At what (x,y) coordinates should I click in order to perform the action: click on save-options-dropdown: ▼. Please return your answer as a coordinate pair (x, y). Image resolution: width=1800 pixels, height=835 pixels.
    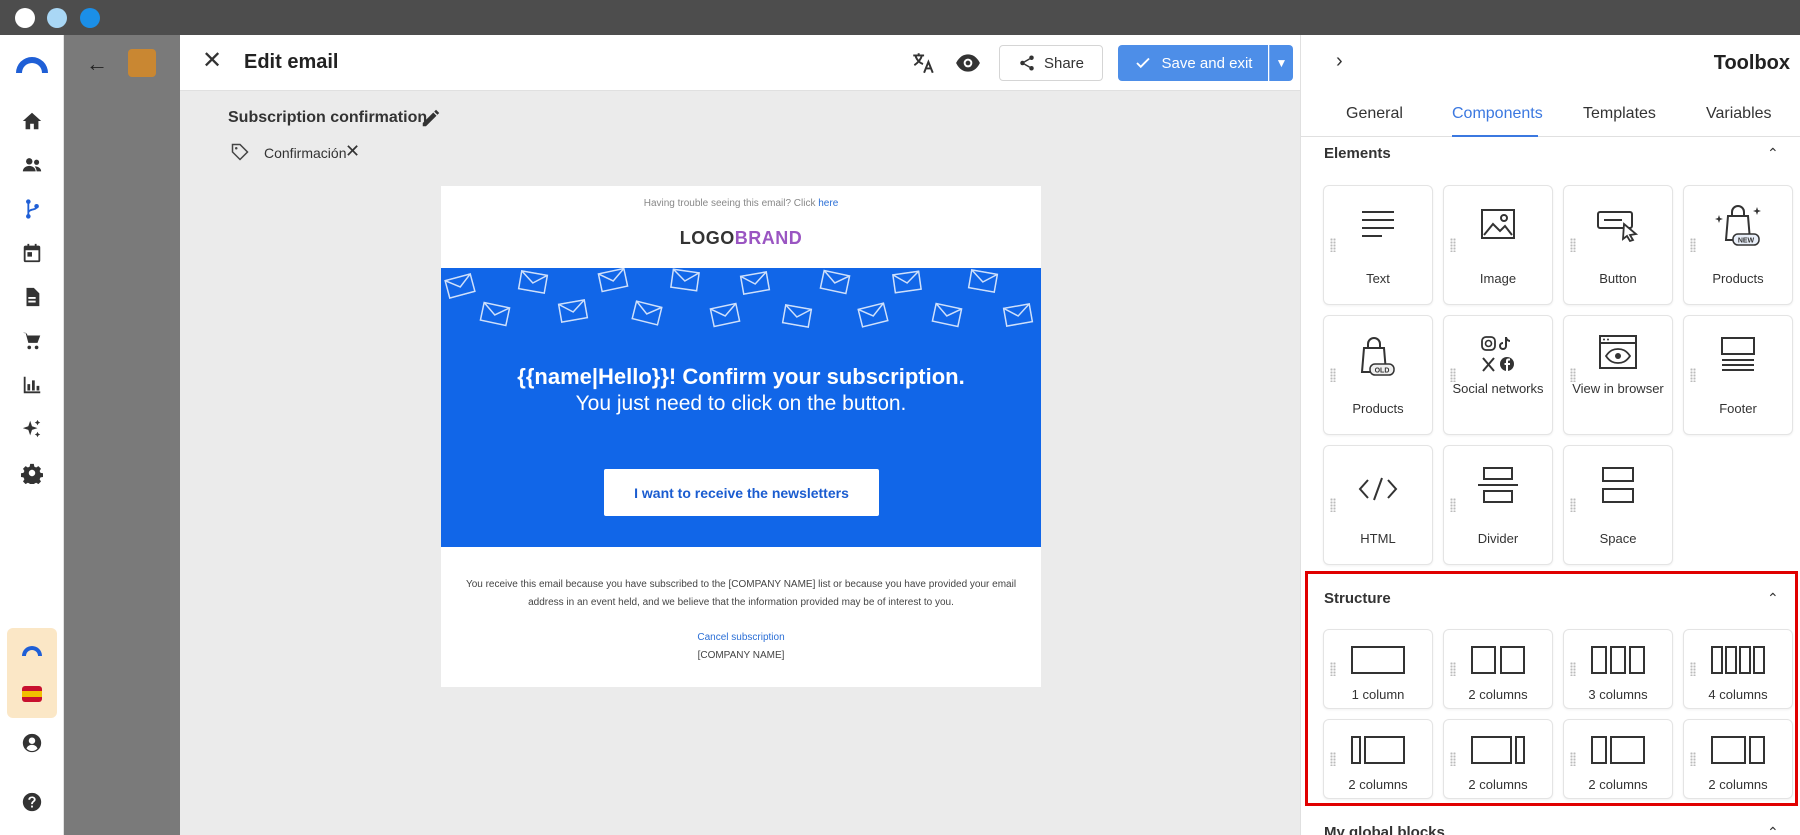
    Looking at the image, I should click on (1281, 63).